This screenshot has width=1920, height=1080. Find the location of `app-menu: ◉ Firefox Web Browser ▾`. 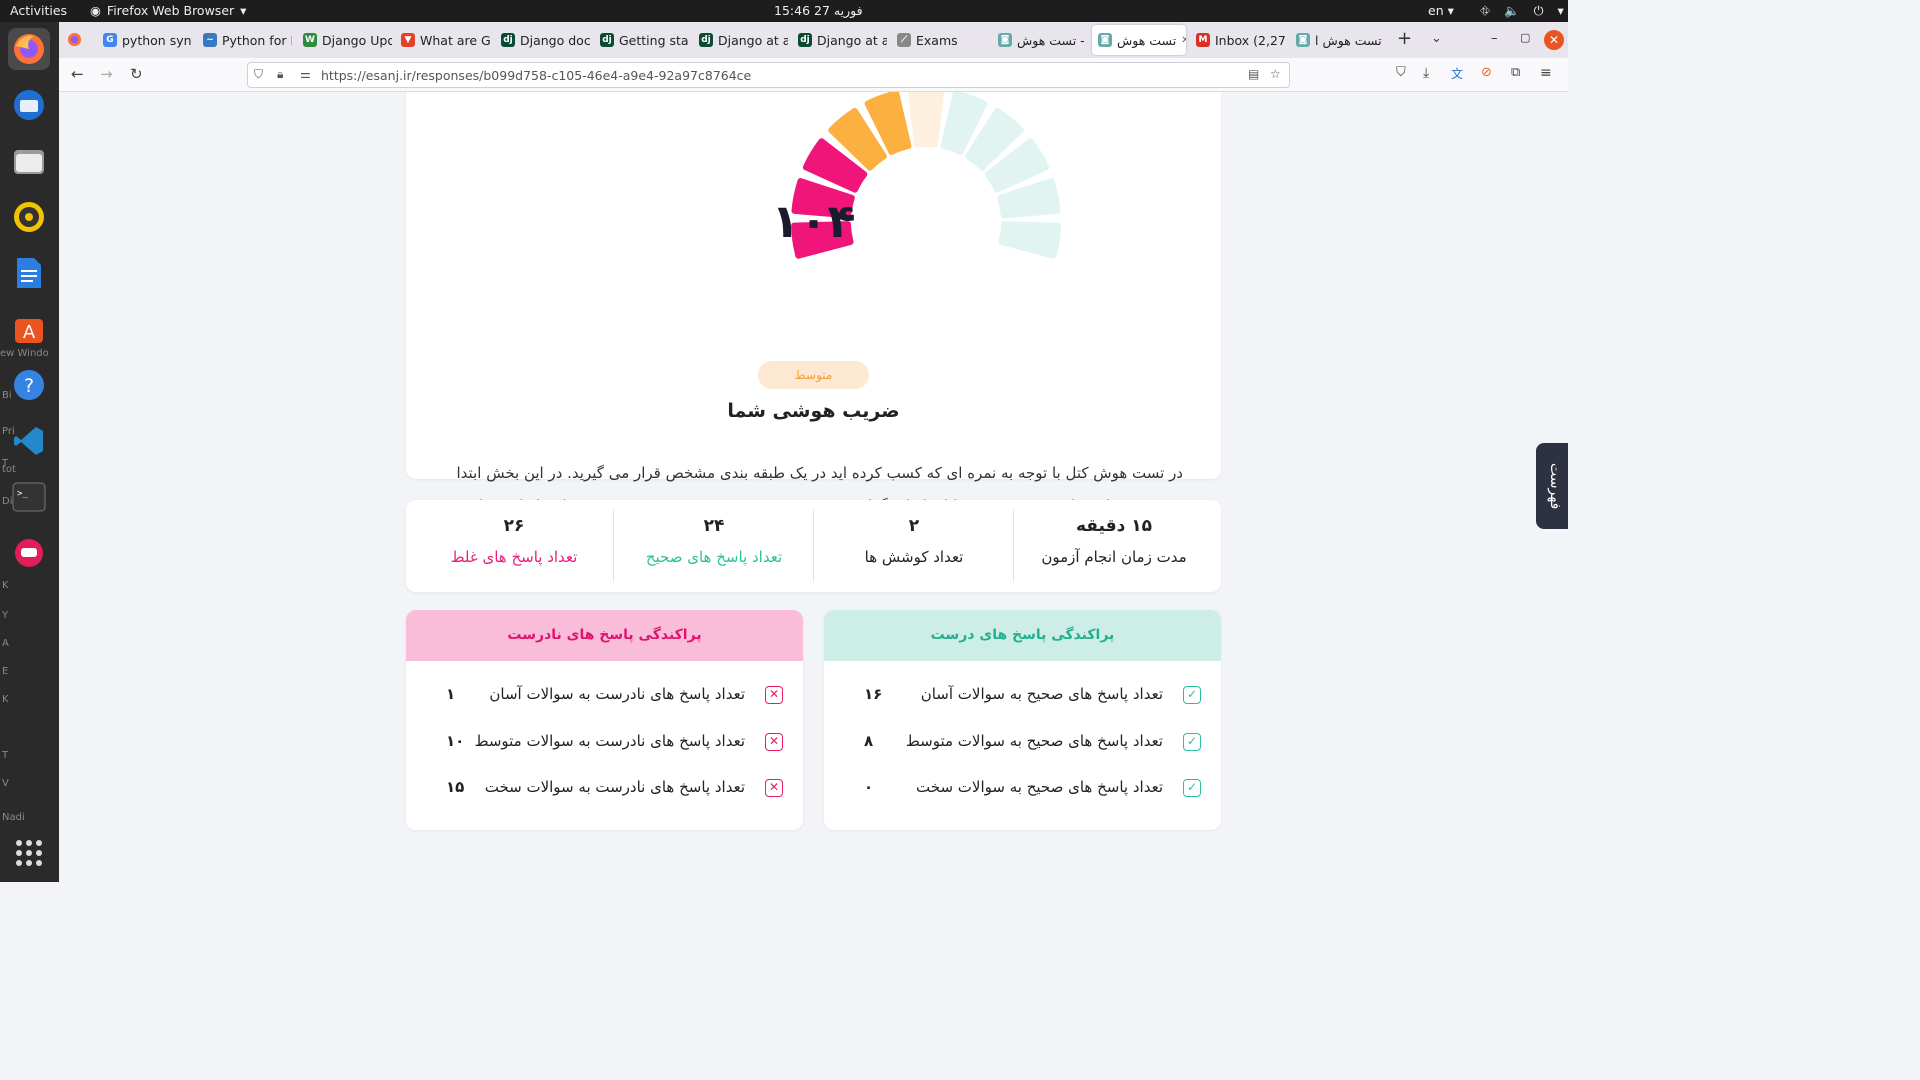

app-menu: ◉ Firefox Web Browser ▾ is located at coordinates (168, 10).